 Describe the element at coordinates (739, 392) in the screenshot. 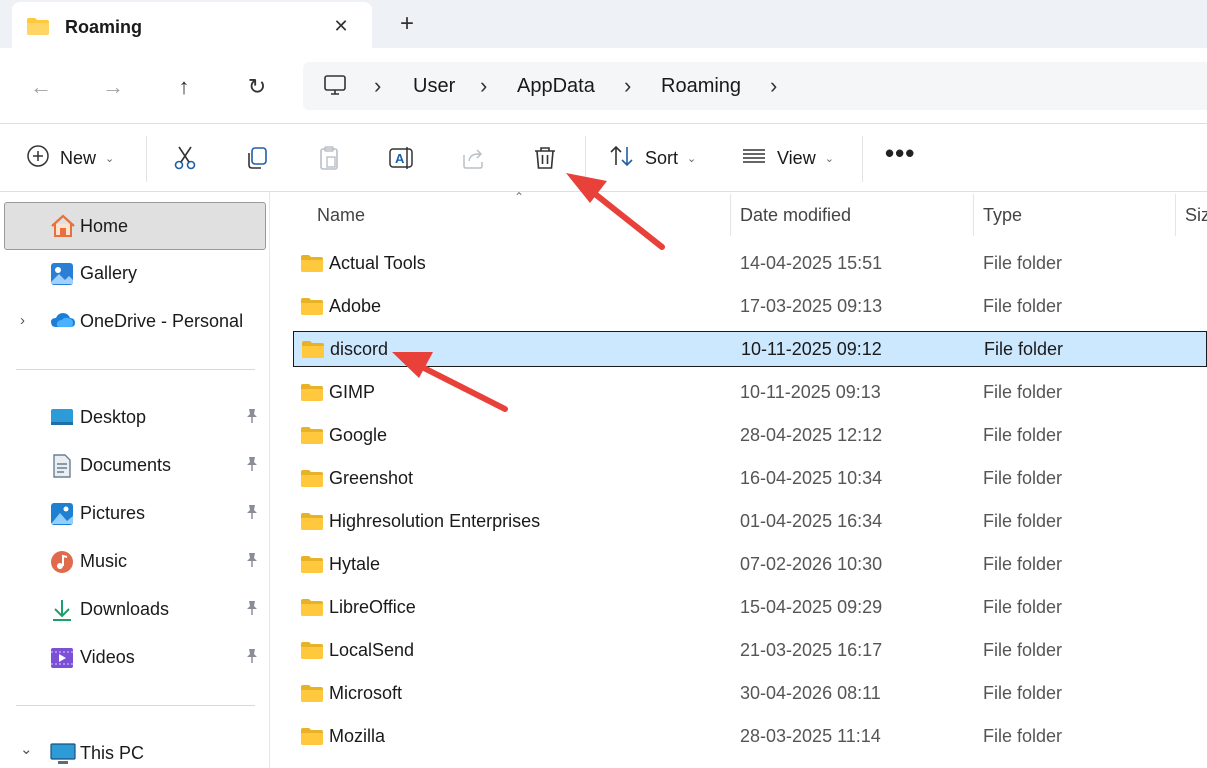

I see `file-row: GIMP 10-11-2025 09:13 File folder` at that location.